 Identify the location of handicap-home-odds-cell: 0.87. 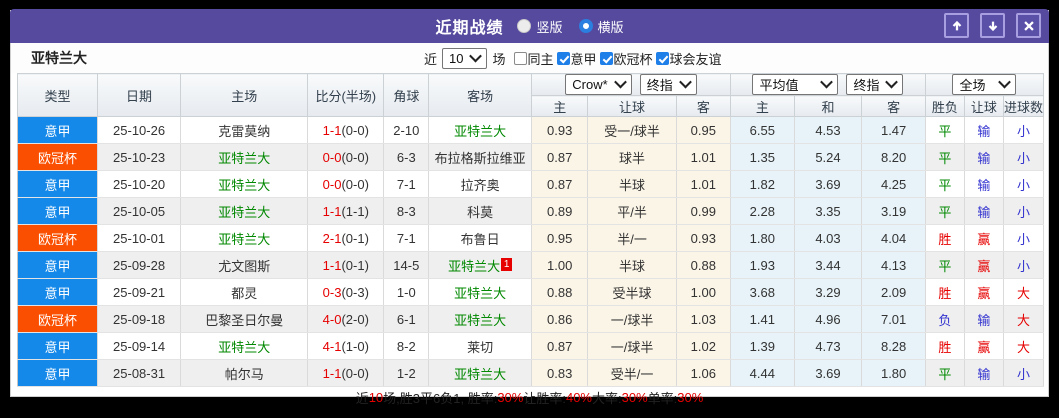
(560, 184).